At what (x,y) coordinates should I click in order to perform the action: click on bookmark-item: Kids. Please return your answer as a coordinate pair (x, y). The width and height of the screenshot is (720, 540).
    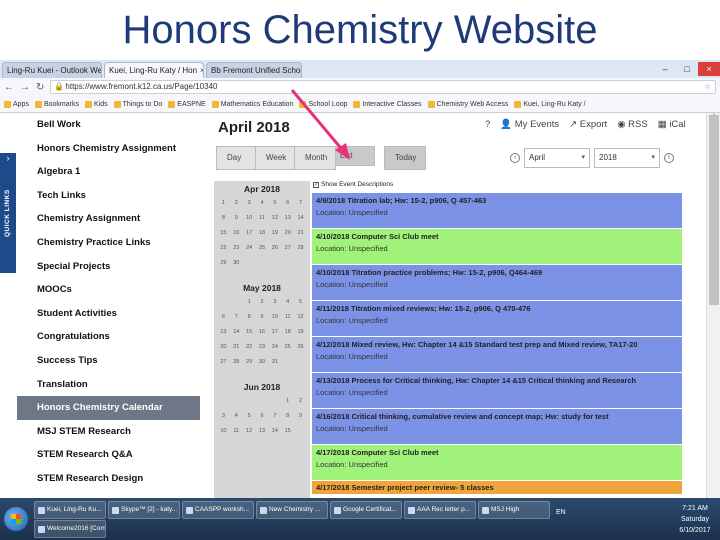
    Looking at the image, I should click on (96, 104).